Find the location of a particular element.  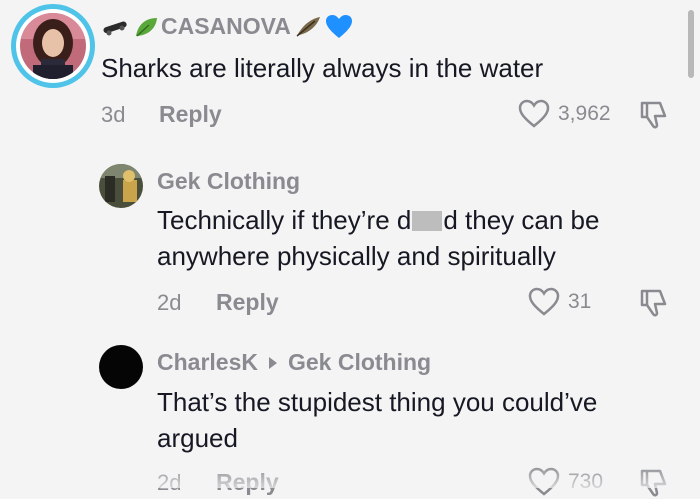

username-row: CharlesK Gek Clothing is located at coordinates (294, 362).